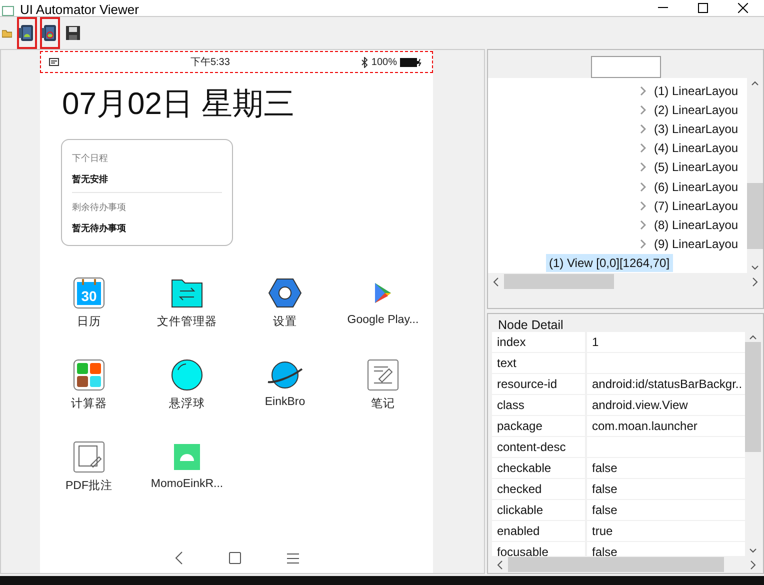 The image size is (764, 585). What do you see at coordinates (538, 549) in the screenshot?
I see `property-name: focusable` at bounding box center [538, 549].